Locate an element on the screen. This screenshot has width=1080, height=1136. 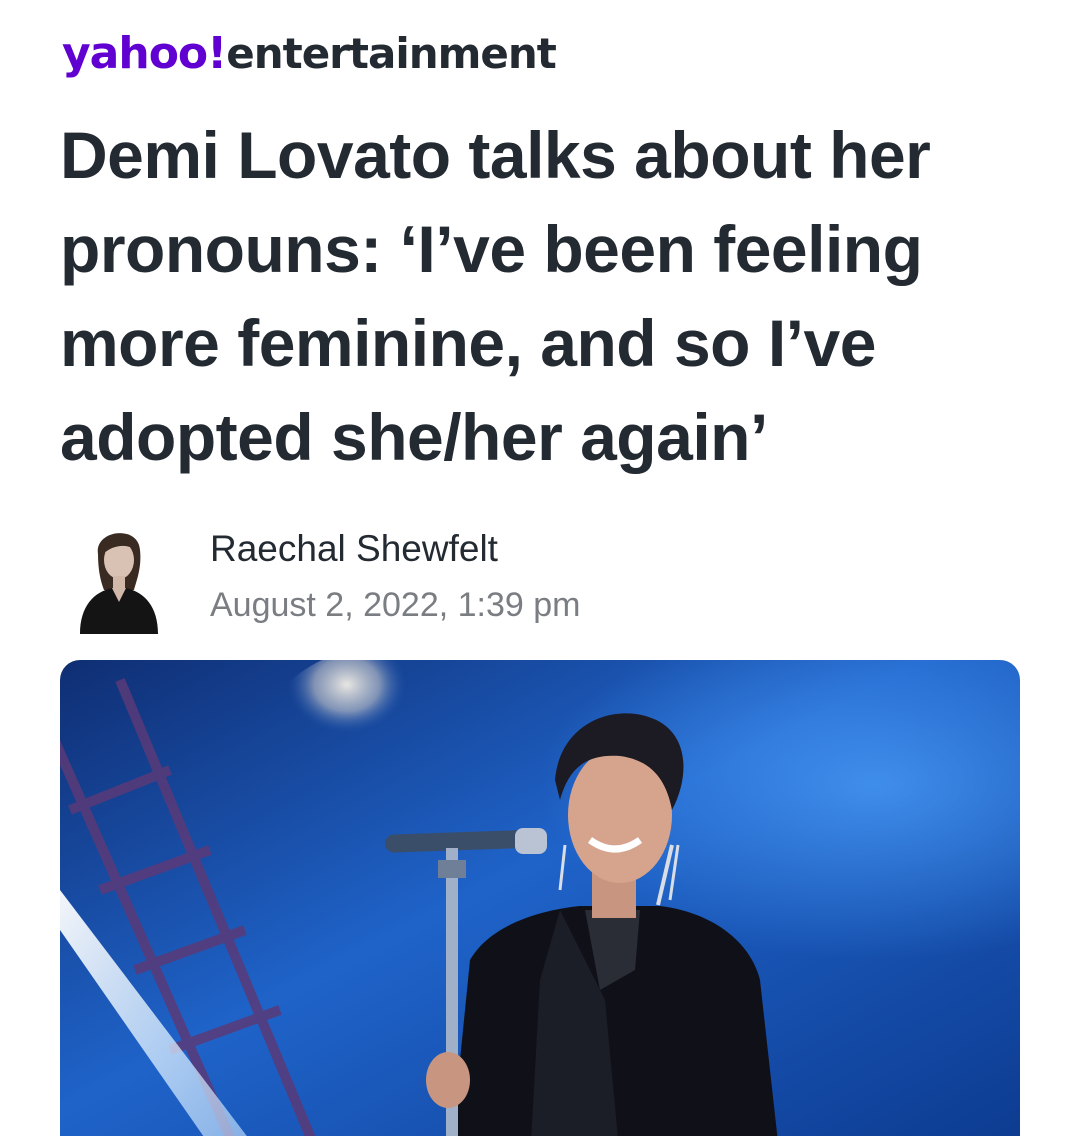
publish-date: August 2, 2022, 1:39 pm is located at coordinates (395, 605).